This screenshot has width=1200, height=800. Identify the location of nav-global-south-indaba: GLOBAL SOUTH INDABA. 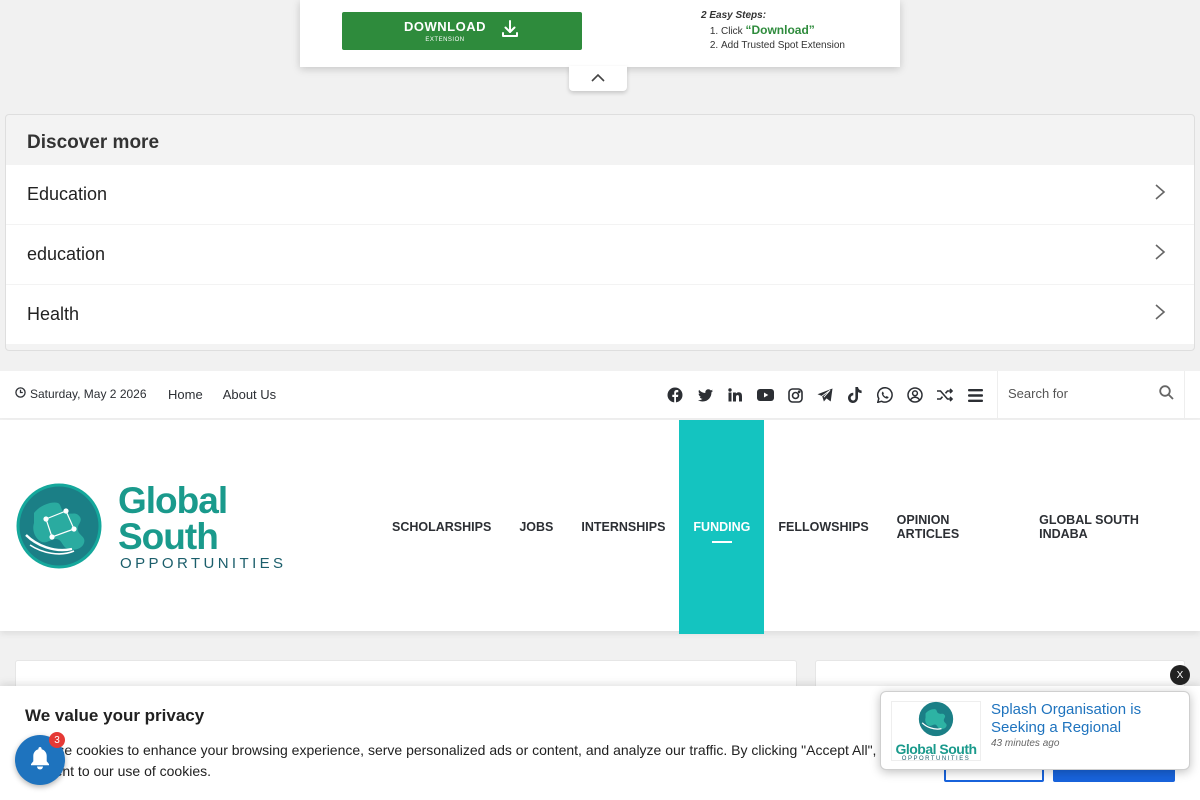
(1112, 527).